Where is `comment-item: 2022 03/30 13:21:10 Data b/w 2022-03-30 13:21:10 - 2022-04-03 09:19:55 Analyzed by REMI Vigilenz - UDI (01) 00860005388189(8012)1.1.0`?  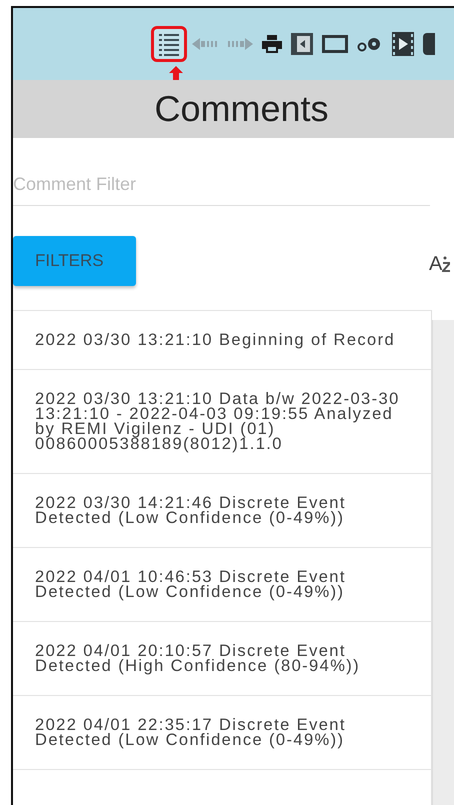 comment-item: 2022 03/30 13:21:10 Data b/w 2022-03-30 13:21:10 - 2022-04-03 09:19:55 Analyzed by REMI Vigilenz - UDI (01) 00860005388189(8012)1.1.0 is located at coordinates (222, 422).